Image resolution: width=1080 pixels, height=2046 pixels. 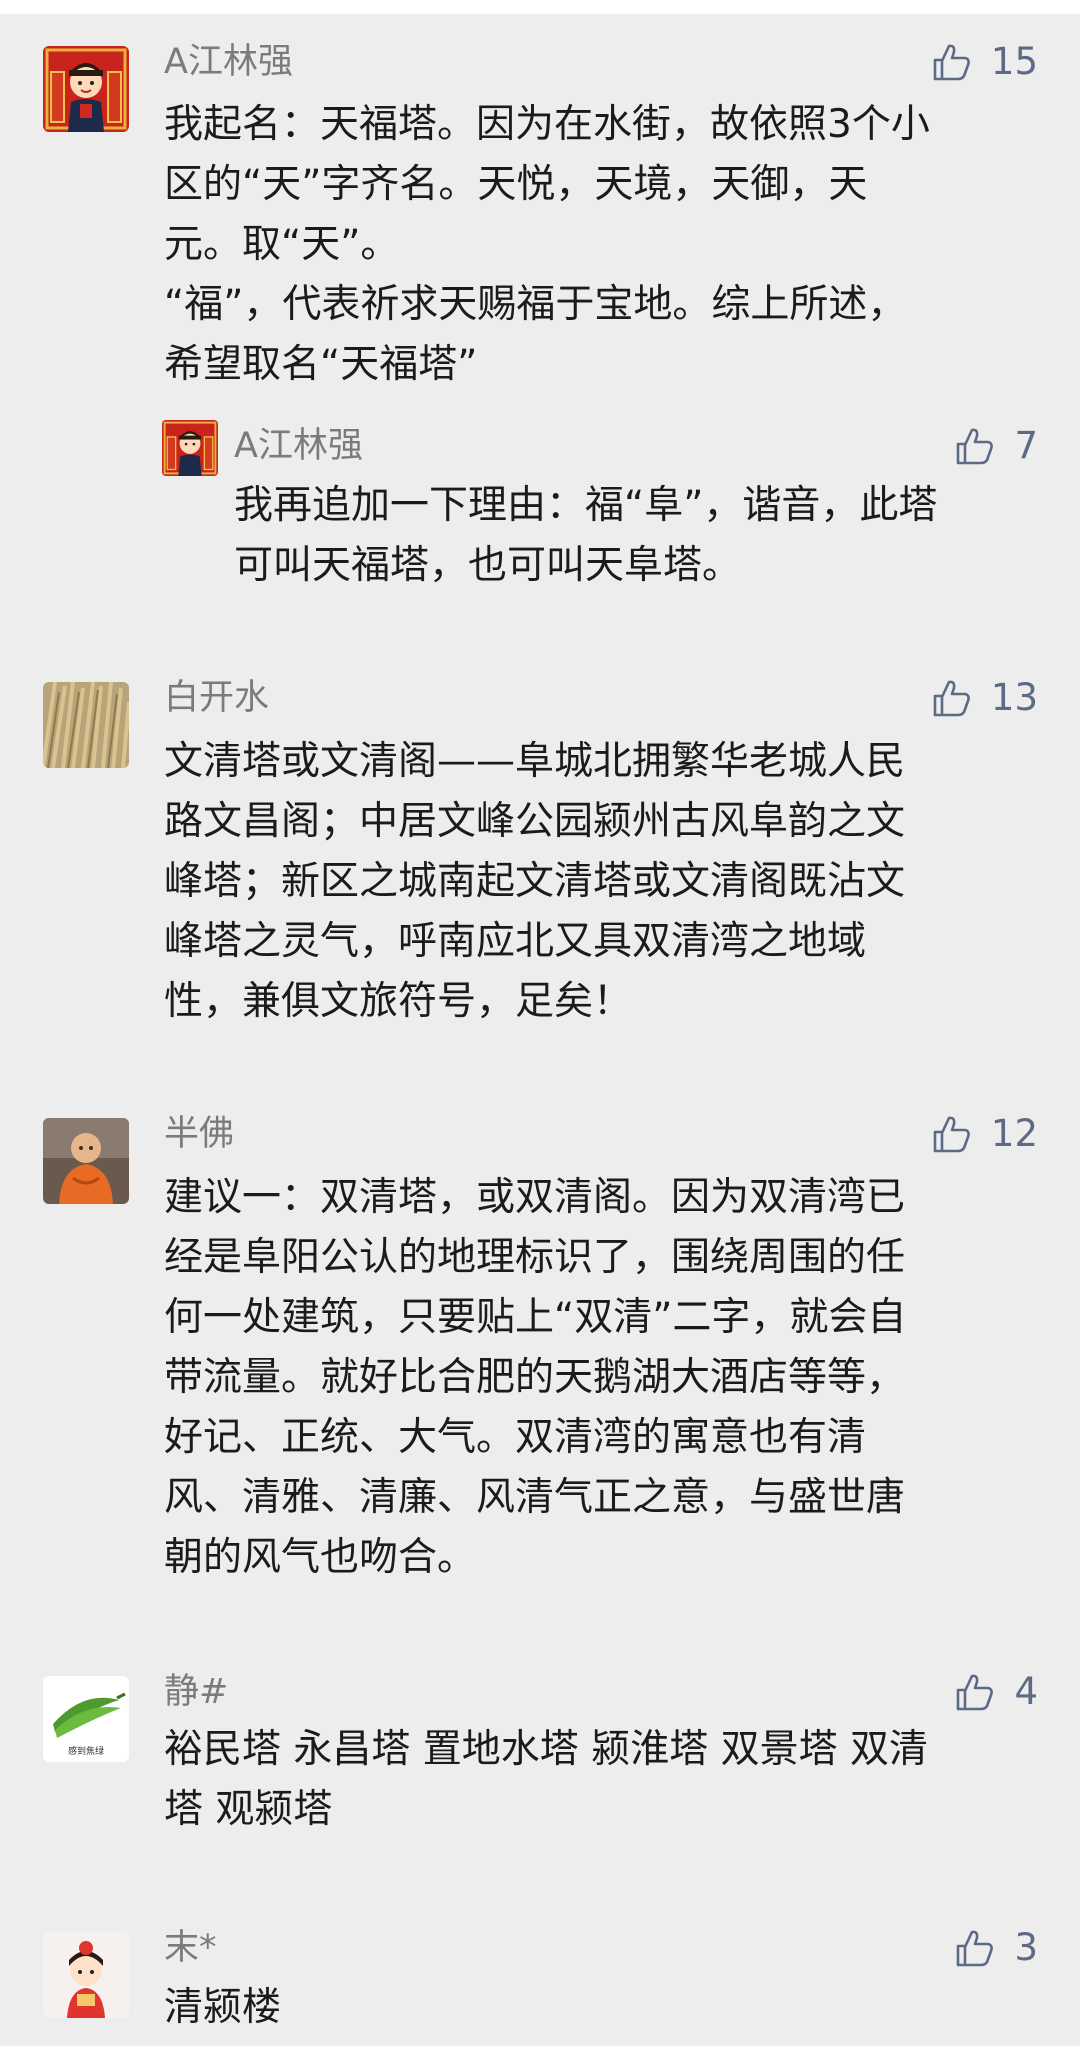 I want to click on like-button: 7, so click(x=996, y=446).